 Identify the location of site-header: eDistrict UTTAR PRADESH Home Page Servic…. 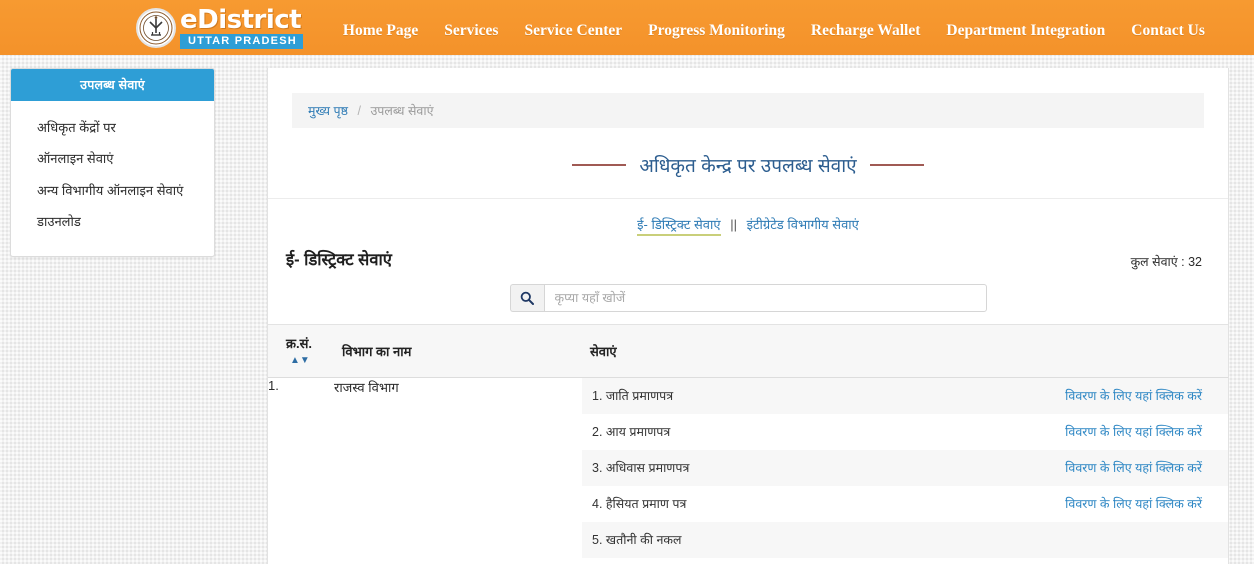
(627, 27).